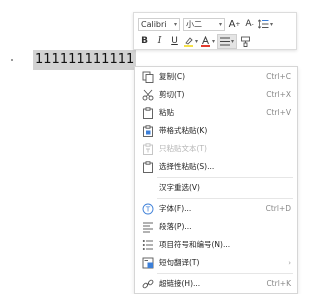 The image size is (320, 294). What do you see at coordinates (147, 130) in the screenshot?
I see `paste-format-icon` at bounding box center [147, 130].